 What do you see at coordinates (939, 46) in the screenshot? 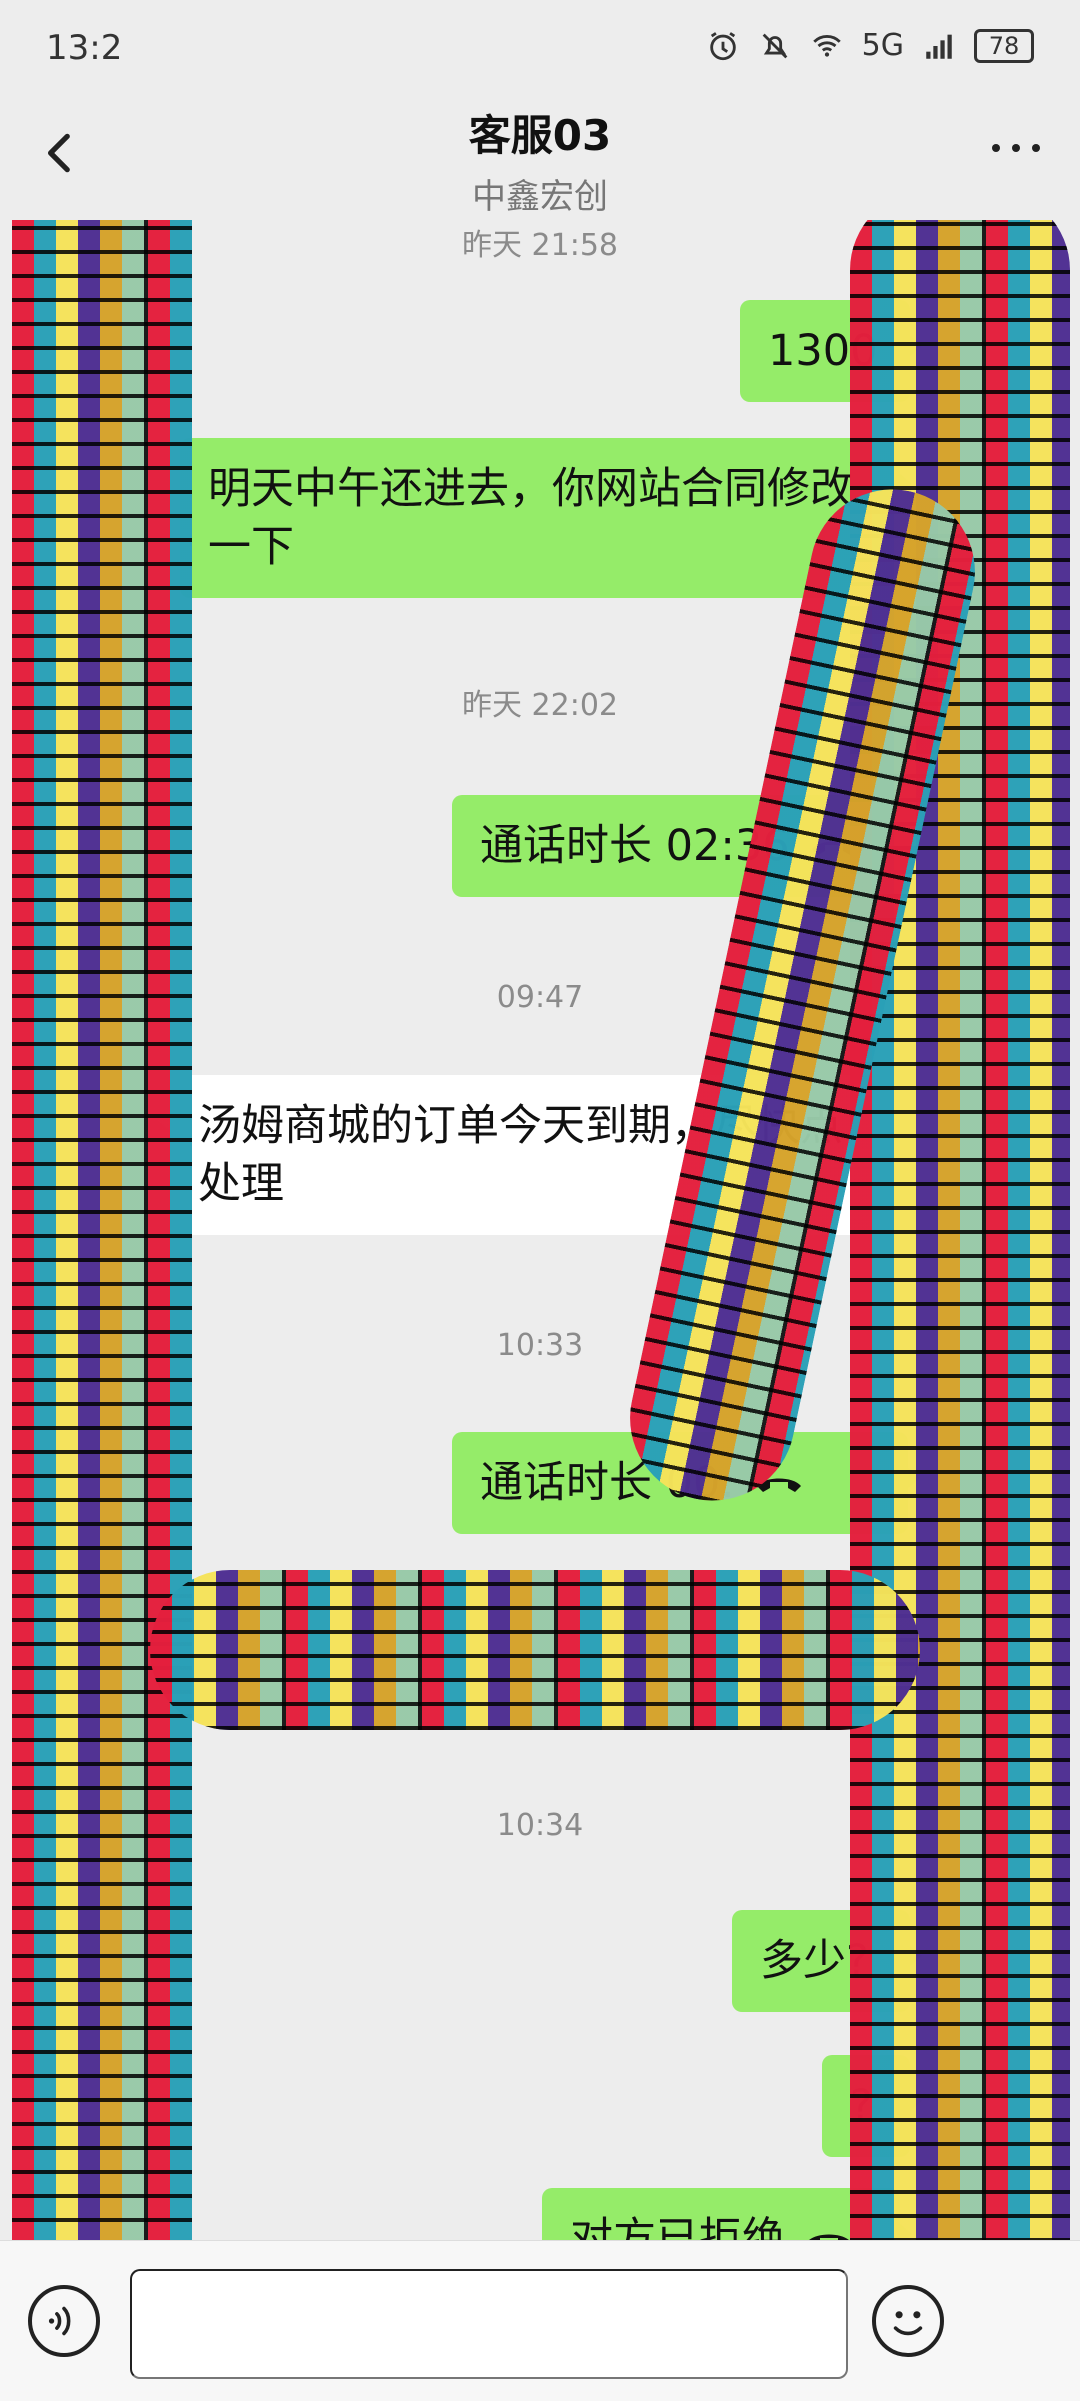
I see `signal-icon` at bounding box center [939, 46].